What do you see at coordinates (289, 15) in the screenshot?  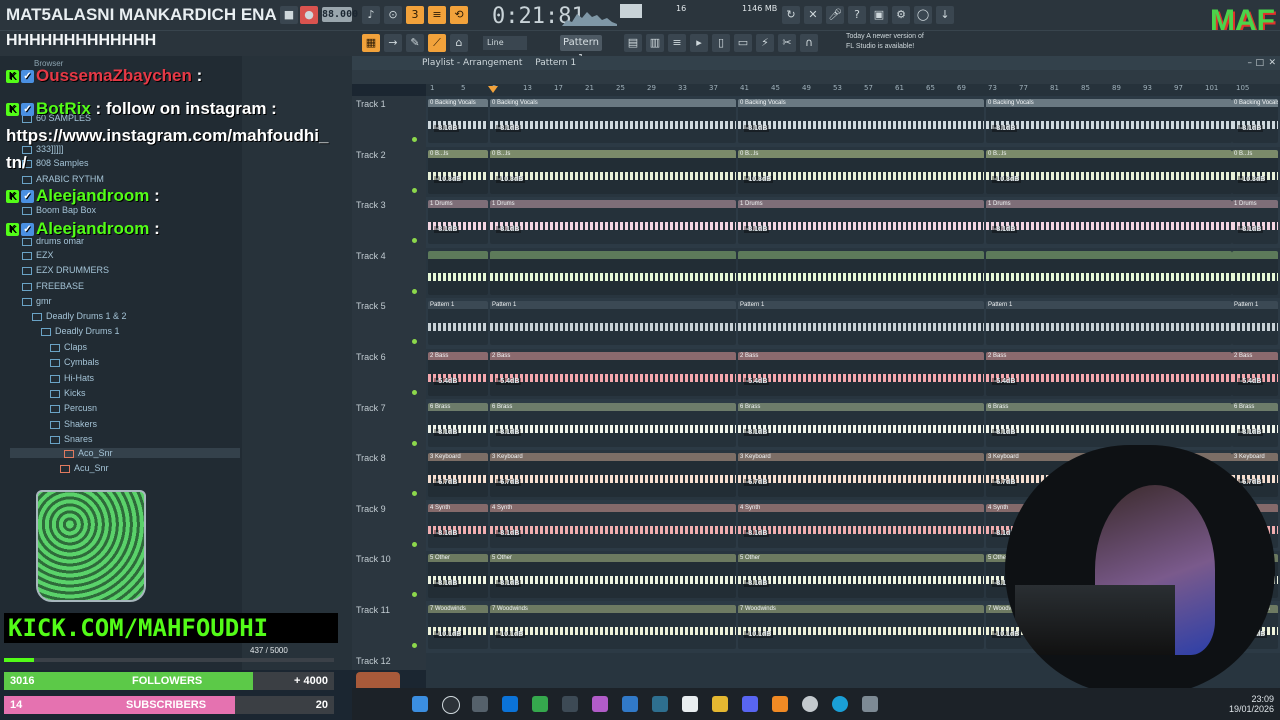 I see `play-mode-icon: ■` at bounding box center [289, 15].